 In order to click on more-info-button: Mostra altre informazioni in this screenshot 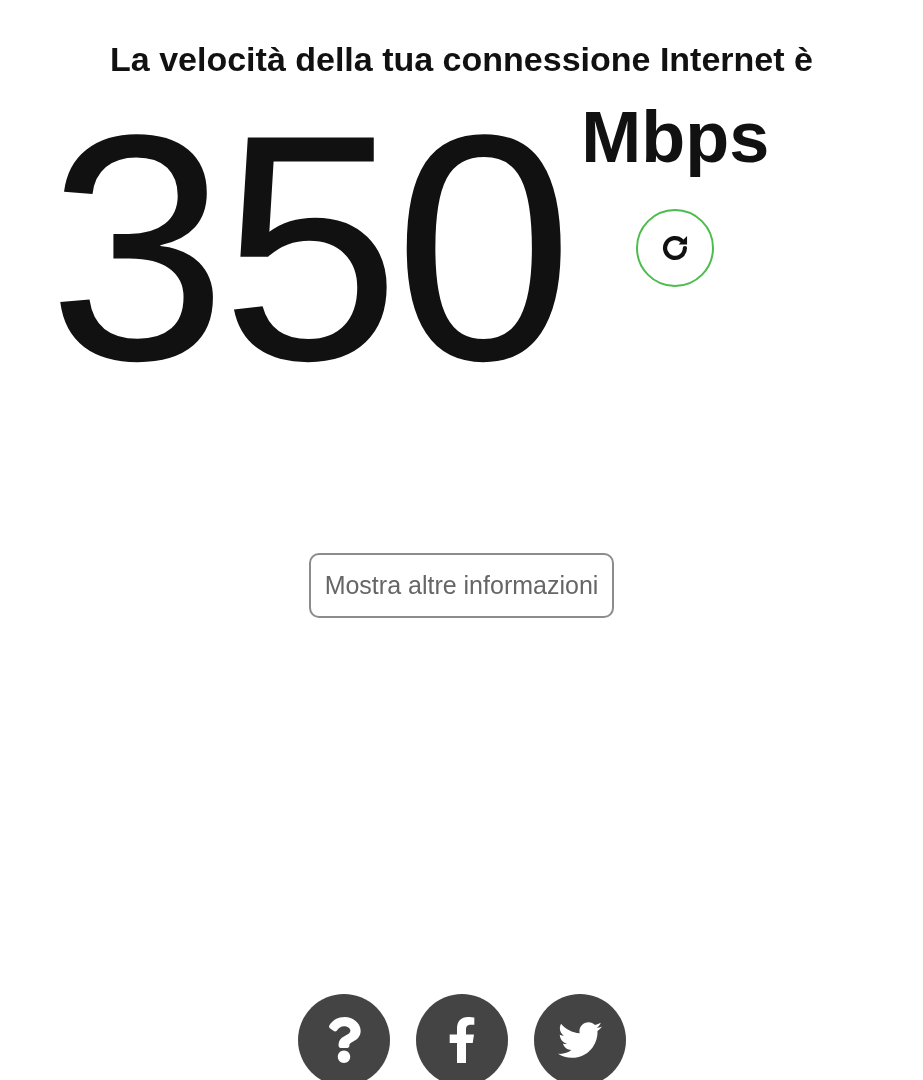, I will do `click(461, 585)`.